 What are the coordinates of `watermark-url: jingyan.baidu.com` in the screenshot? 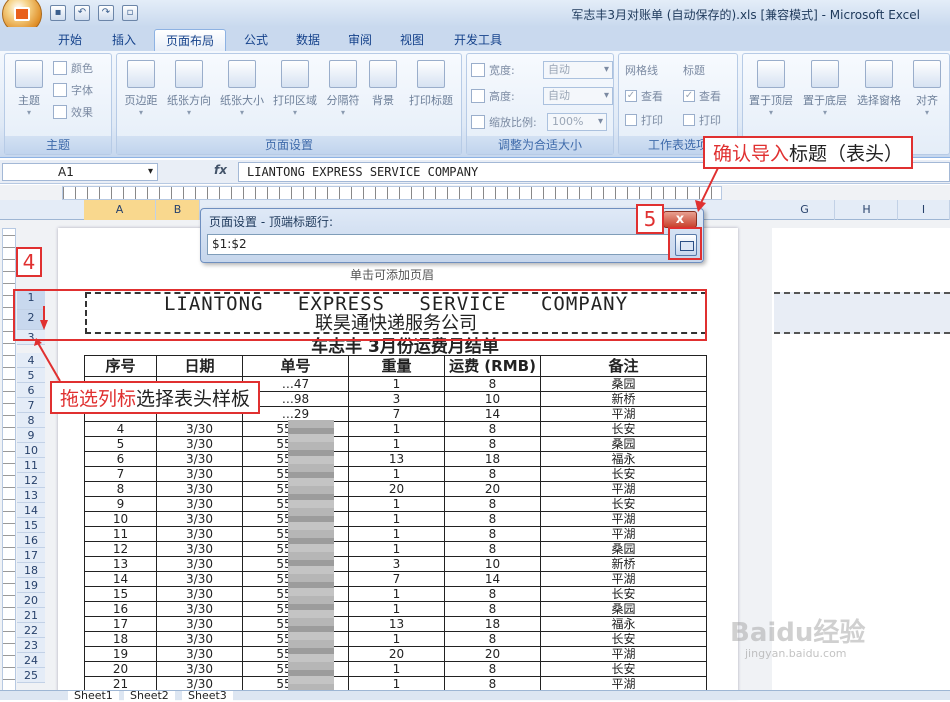 It's located at (796, 653).